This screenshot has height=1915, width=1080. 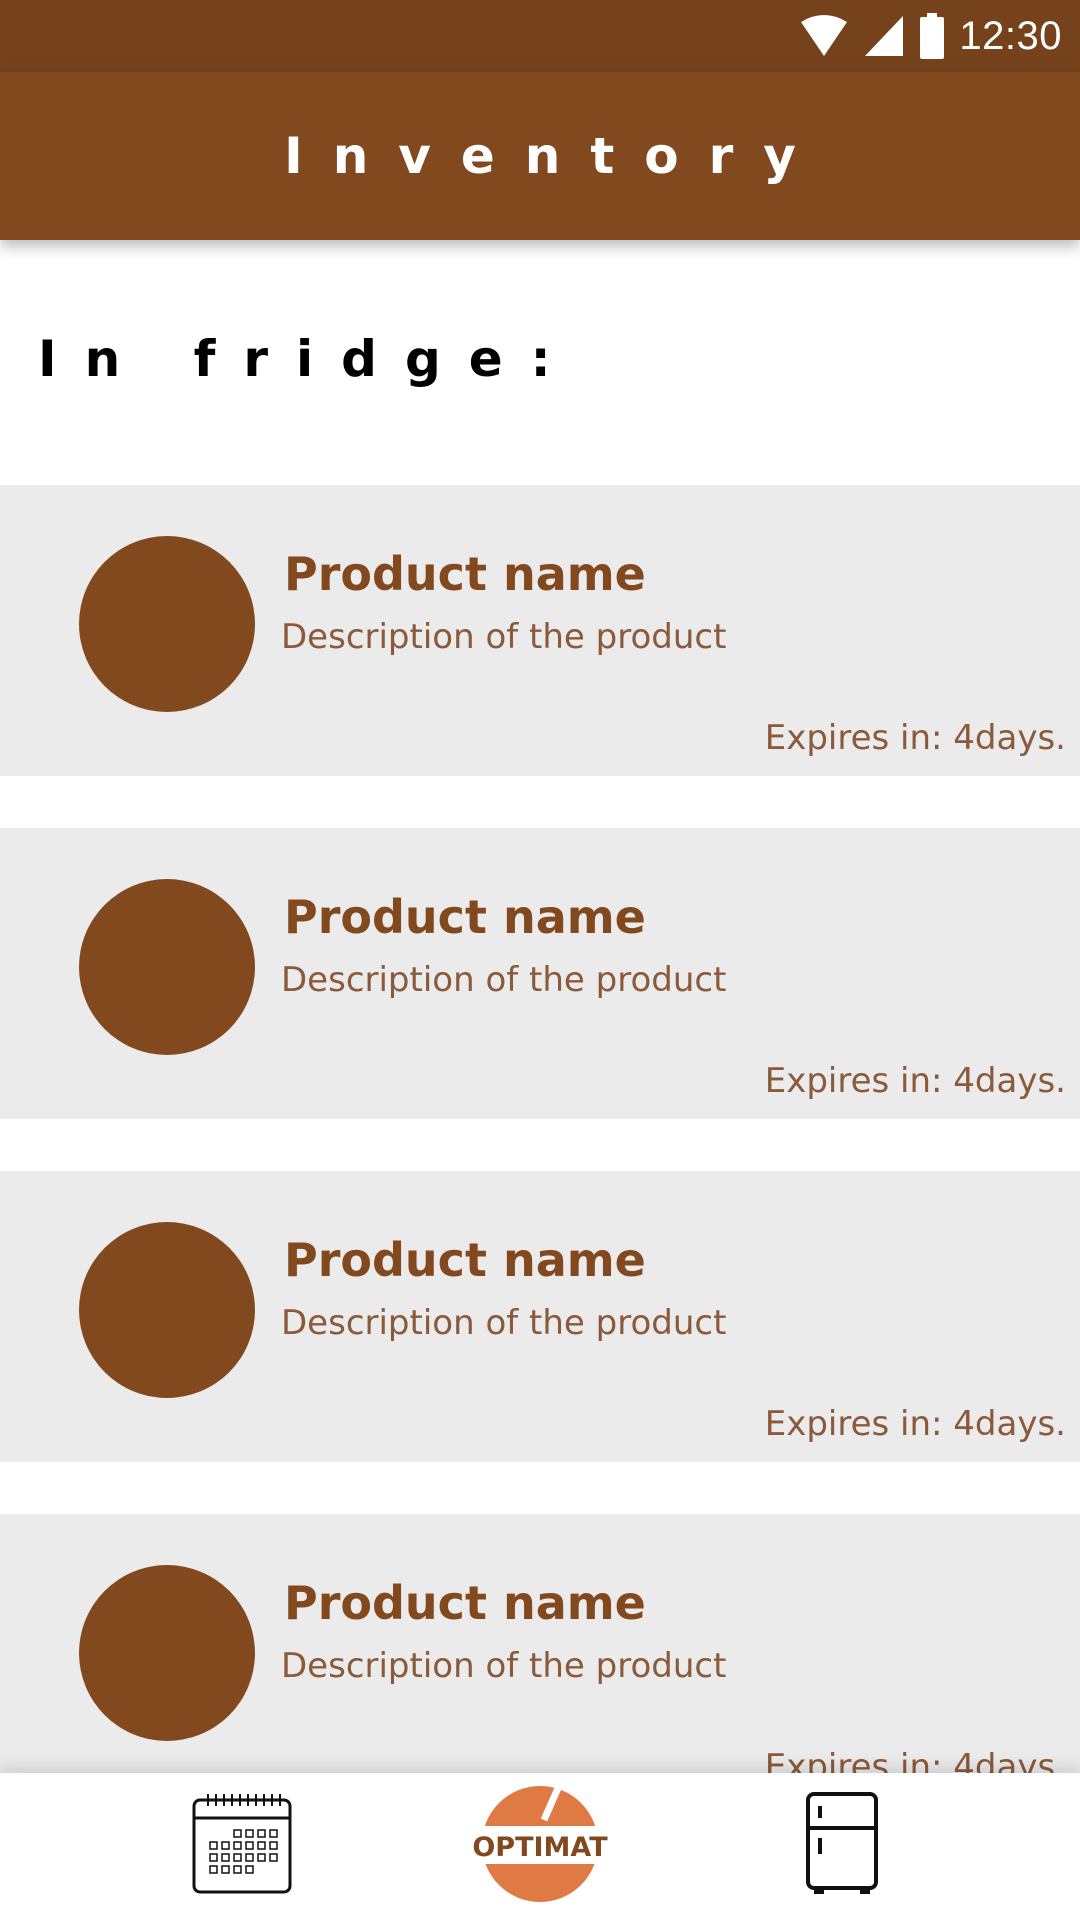 What do you see at coordinates (540, 1847) in the screenshot?
I see `logo-label: OPTIMAT` at bounding box center [540, 1847].